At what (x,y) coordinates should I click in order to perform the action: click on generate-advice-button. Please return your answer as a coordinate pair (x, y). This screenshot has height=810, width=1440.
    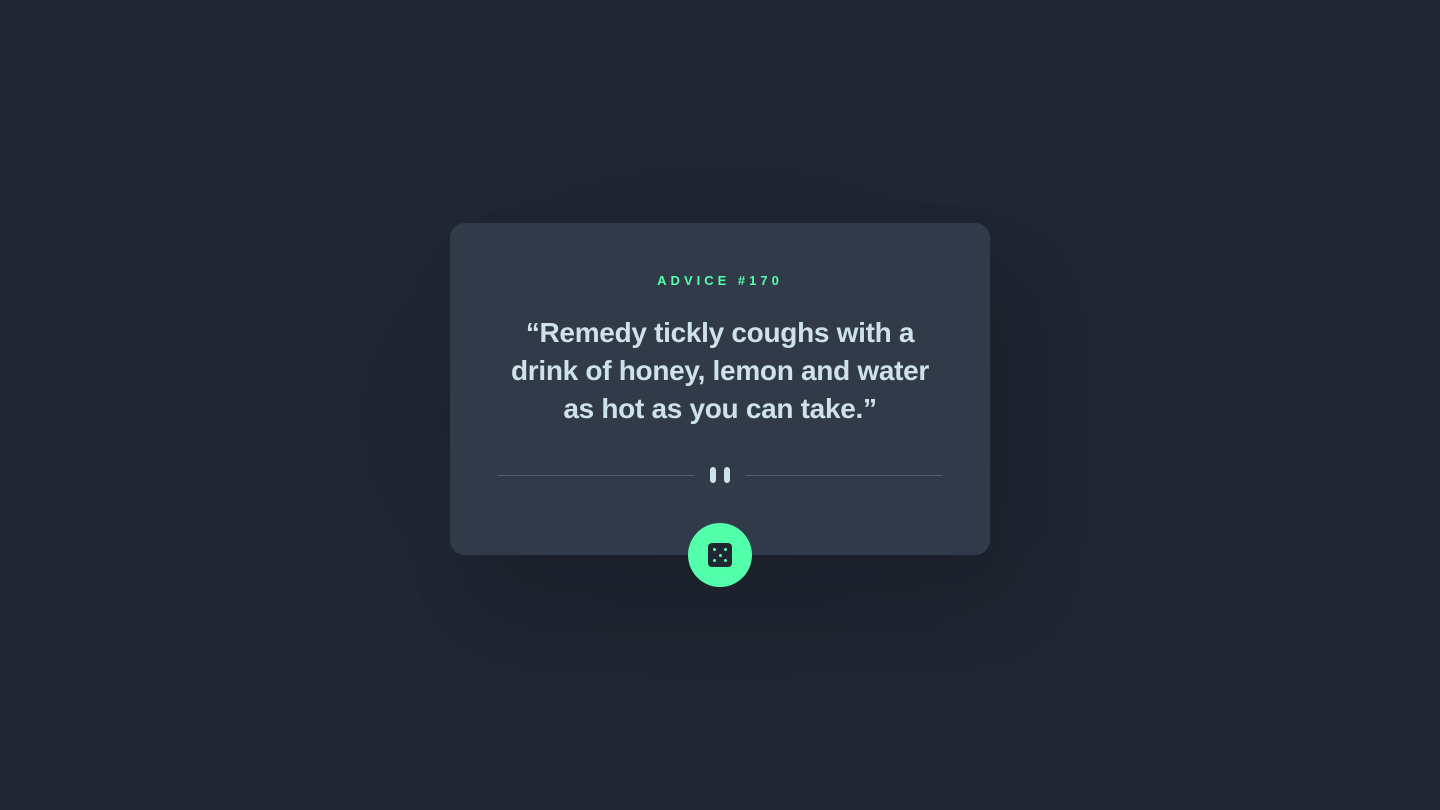
    Looking at the image, I should click on (720, 555).